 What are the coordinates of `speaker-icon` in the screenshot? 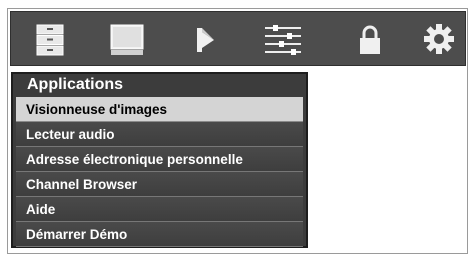 It's located at (207, 39).